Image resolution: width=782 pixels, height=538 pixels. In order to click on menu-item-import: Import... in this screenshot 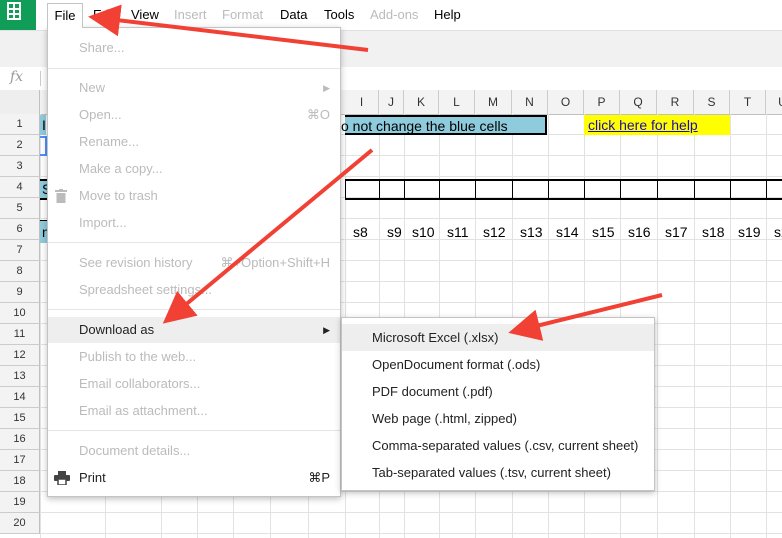, I will do `click(194, 223)`.